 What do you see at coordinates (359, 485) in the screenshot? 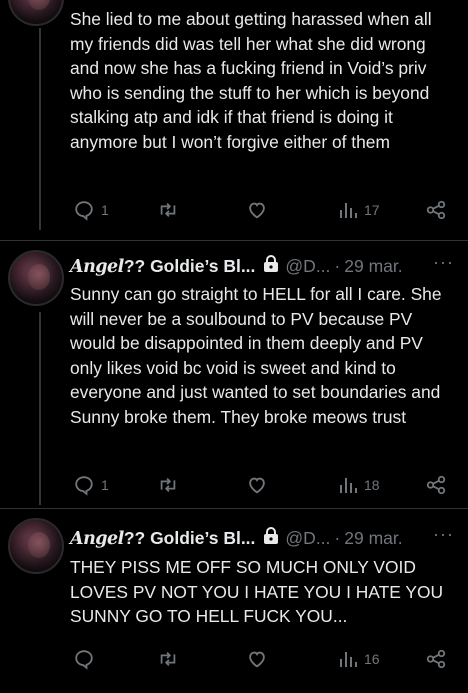
I see `views-button: 18` at bounding box center [359, 485].